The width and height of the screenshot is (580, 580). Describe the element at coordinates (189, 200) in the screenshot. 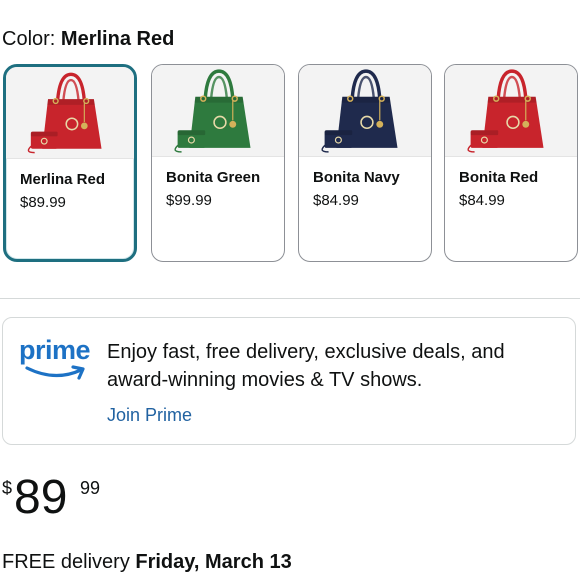

I see `swatch-price: $99.99` at that location.